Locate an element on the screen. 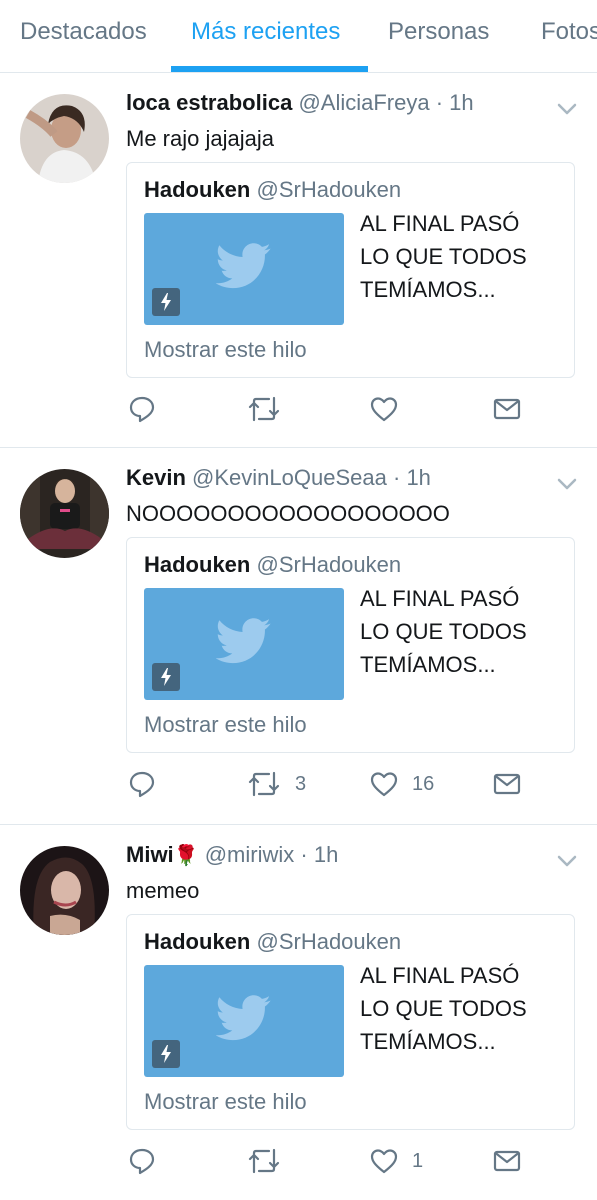  tab-mas-recientes: Más recientes is located at coordinates (265, 32).